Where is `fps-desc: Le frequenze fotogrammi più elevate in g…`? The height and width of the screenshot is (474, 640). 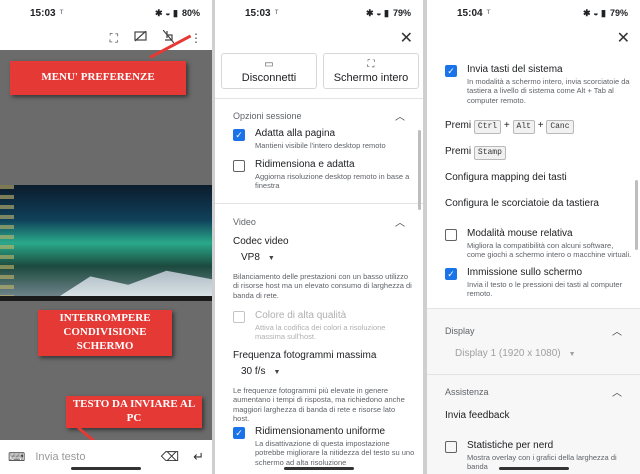
fps-desc: Le frequenze fotogrammi più elevate in g… is located at coordinates (319, 405).